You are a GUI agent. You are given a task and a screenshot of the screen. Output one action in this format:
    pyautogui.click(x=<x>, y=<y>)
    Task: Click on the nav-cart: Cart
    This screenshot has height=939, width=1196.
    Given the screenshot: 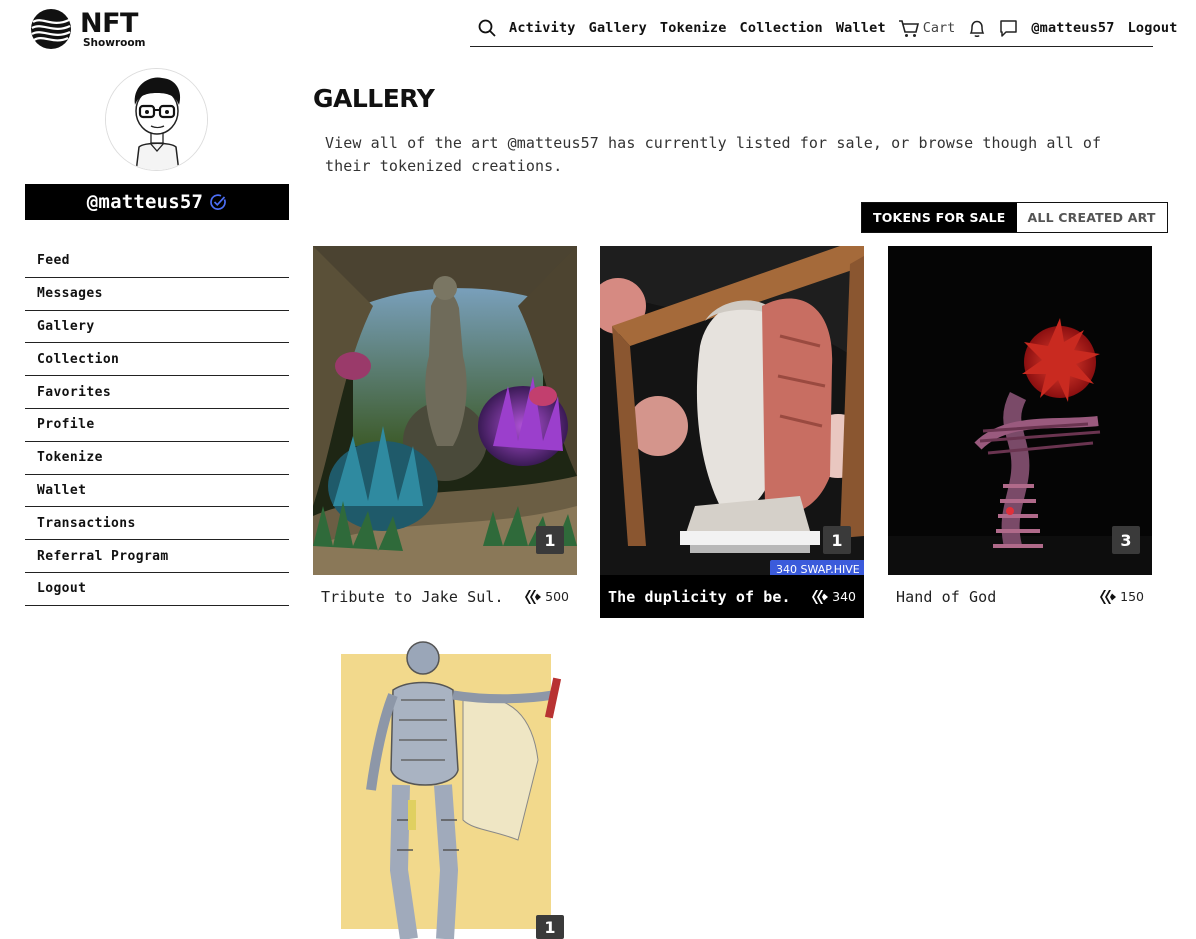 What is the action you would take?
    pyautogui.click(x=927, y=28)
    